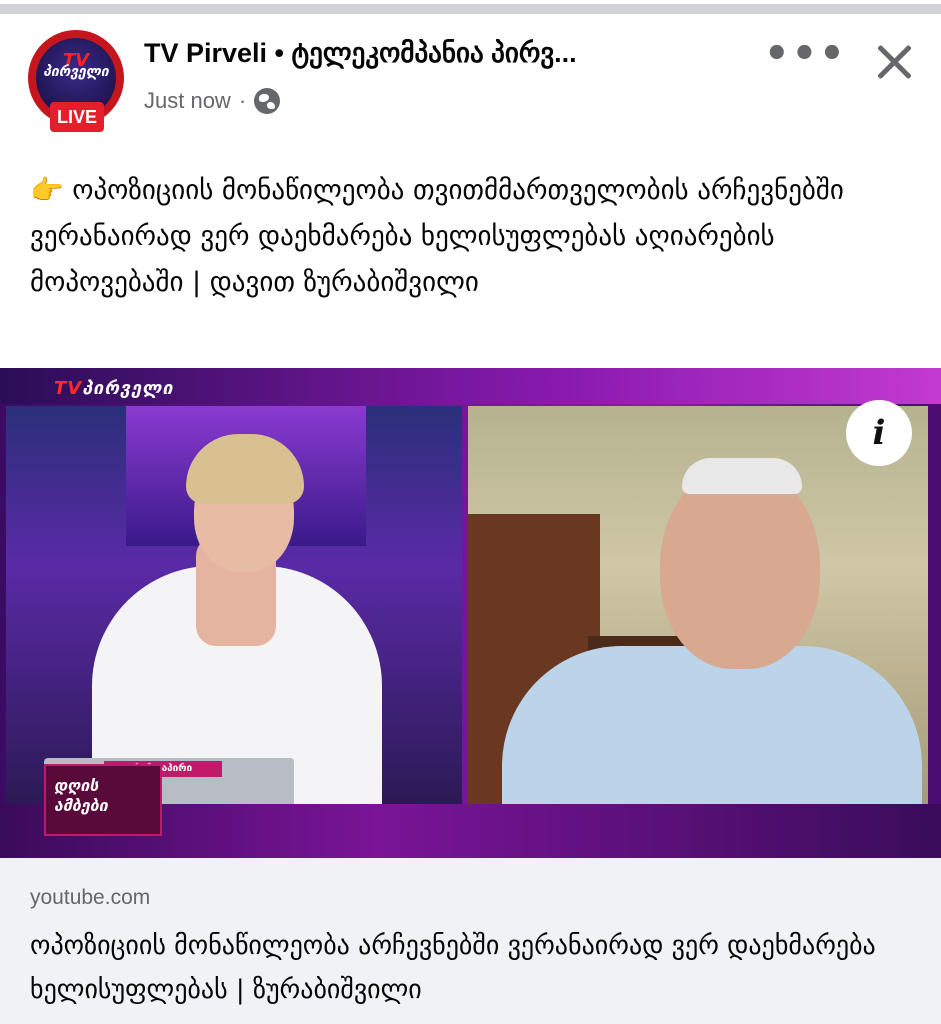  I want to click on top-divider, so click(470, 9).